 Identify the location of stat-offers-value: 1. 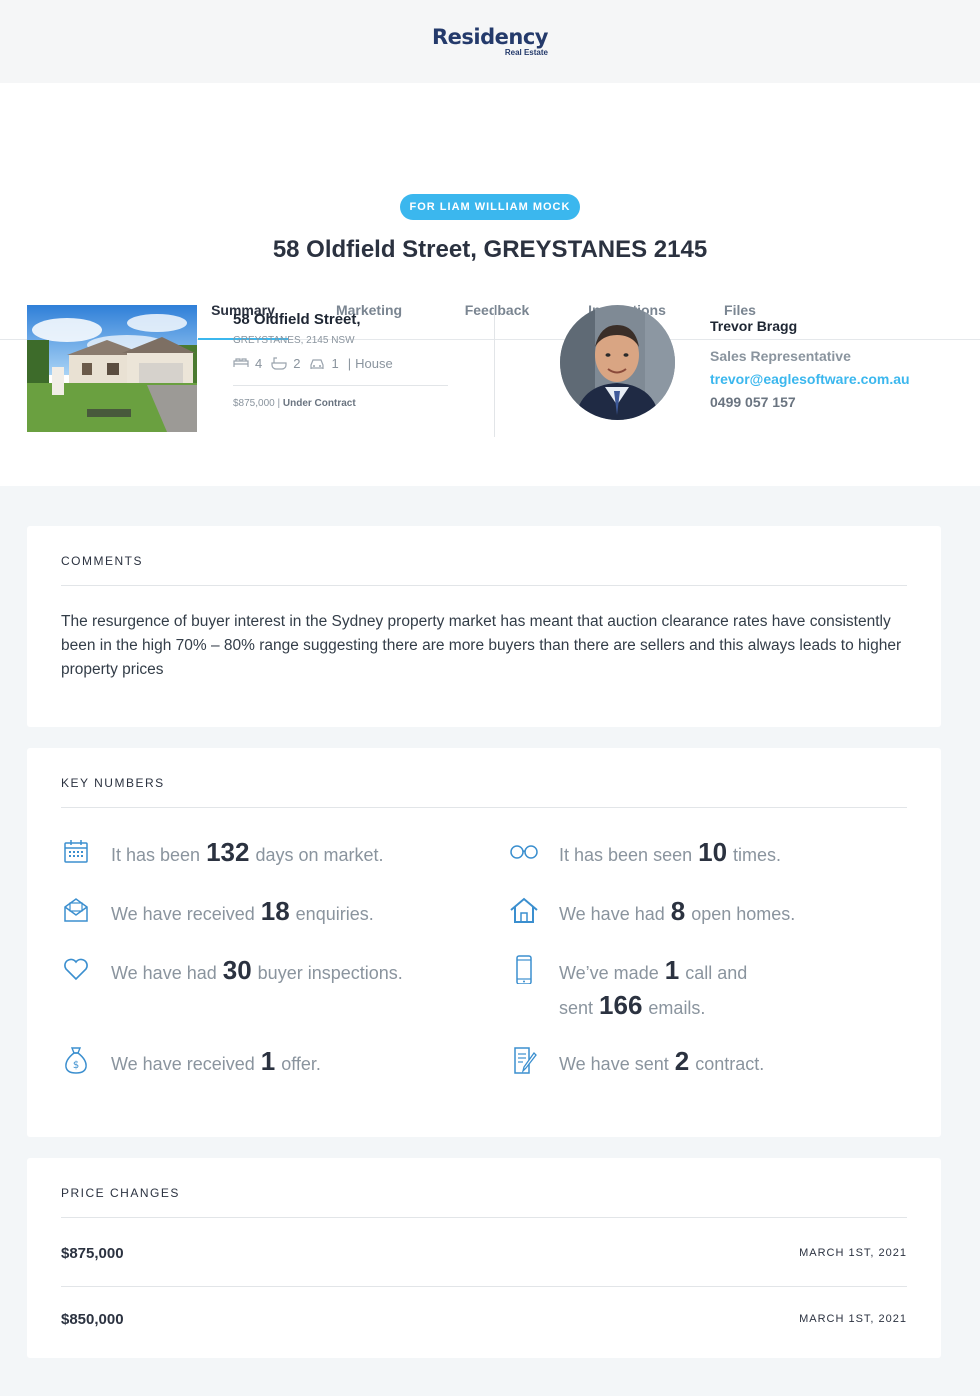
(268, 1061).